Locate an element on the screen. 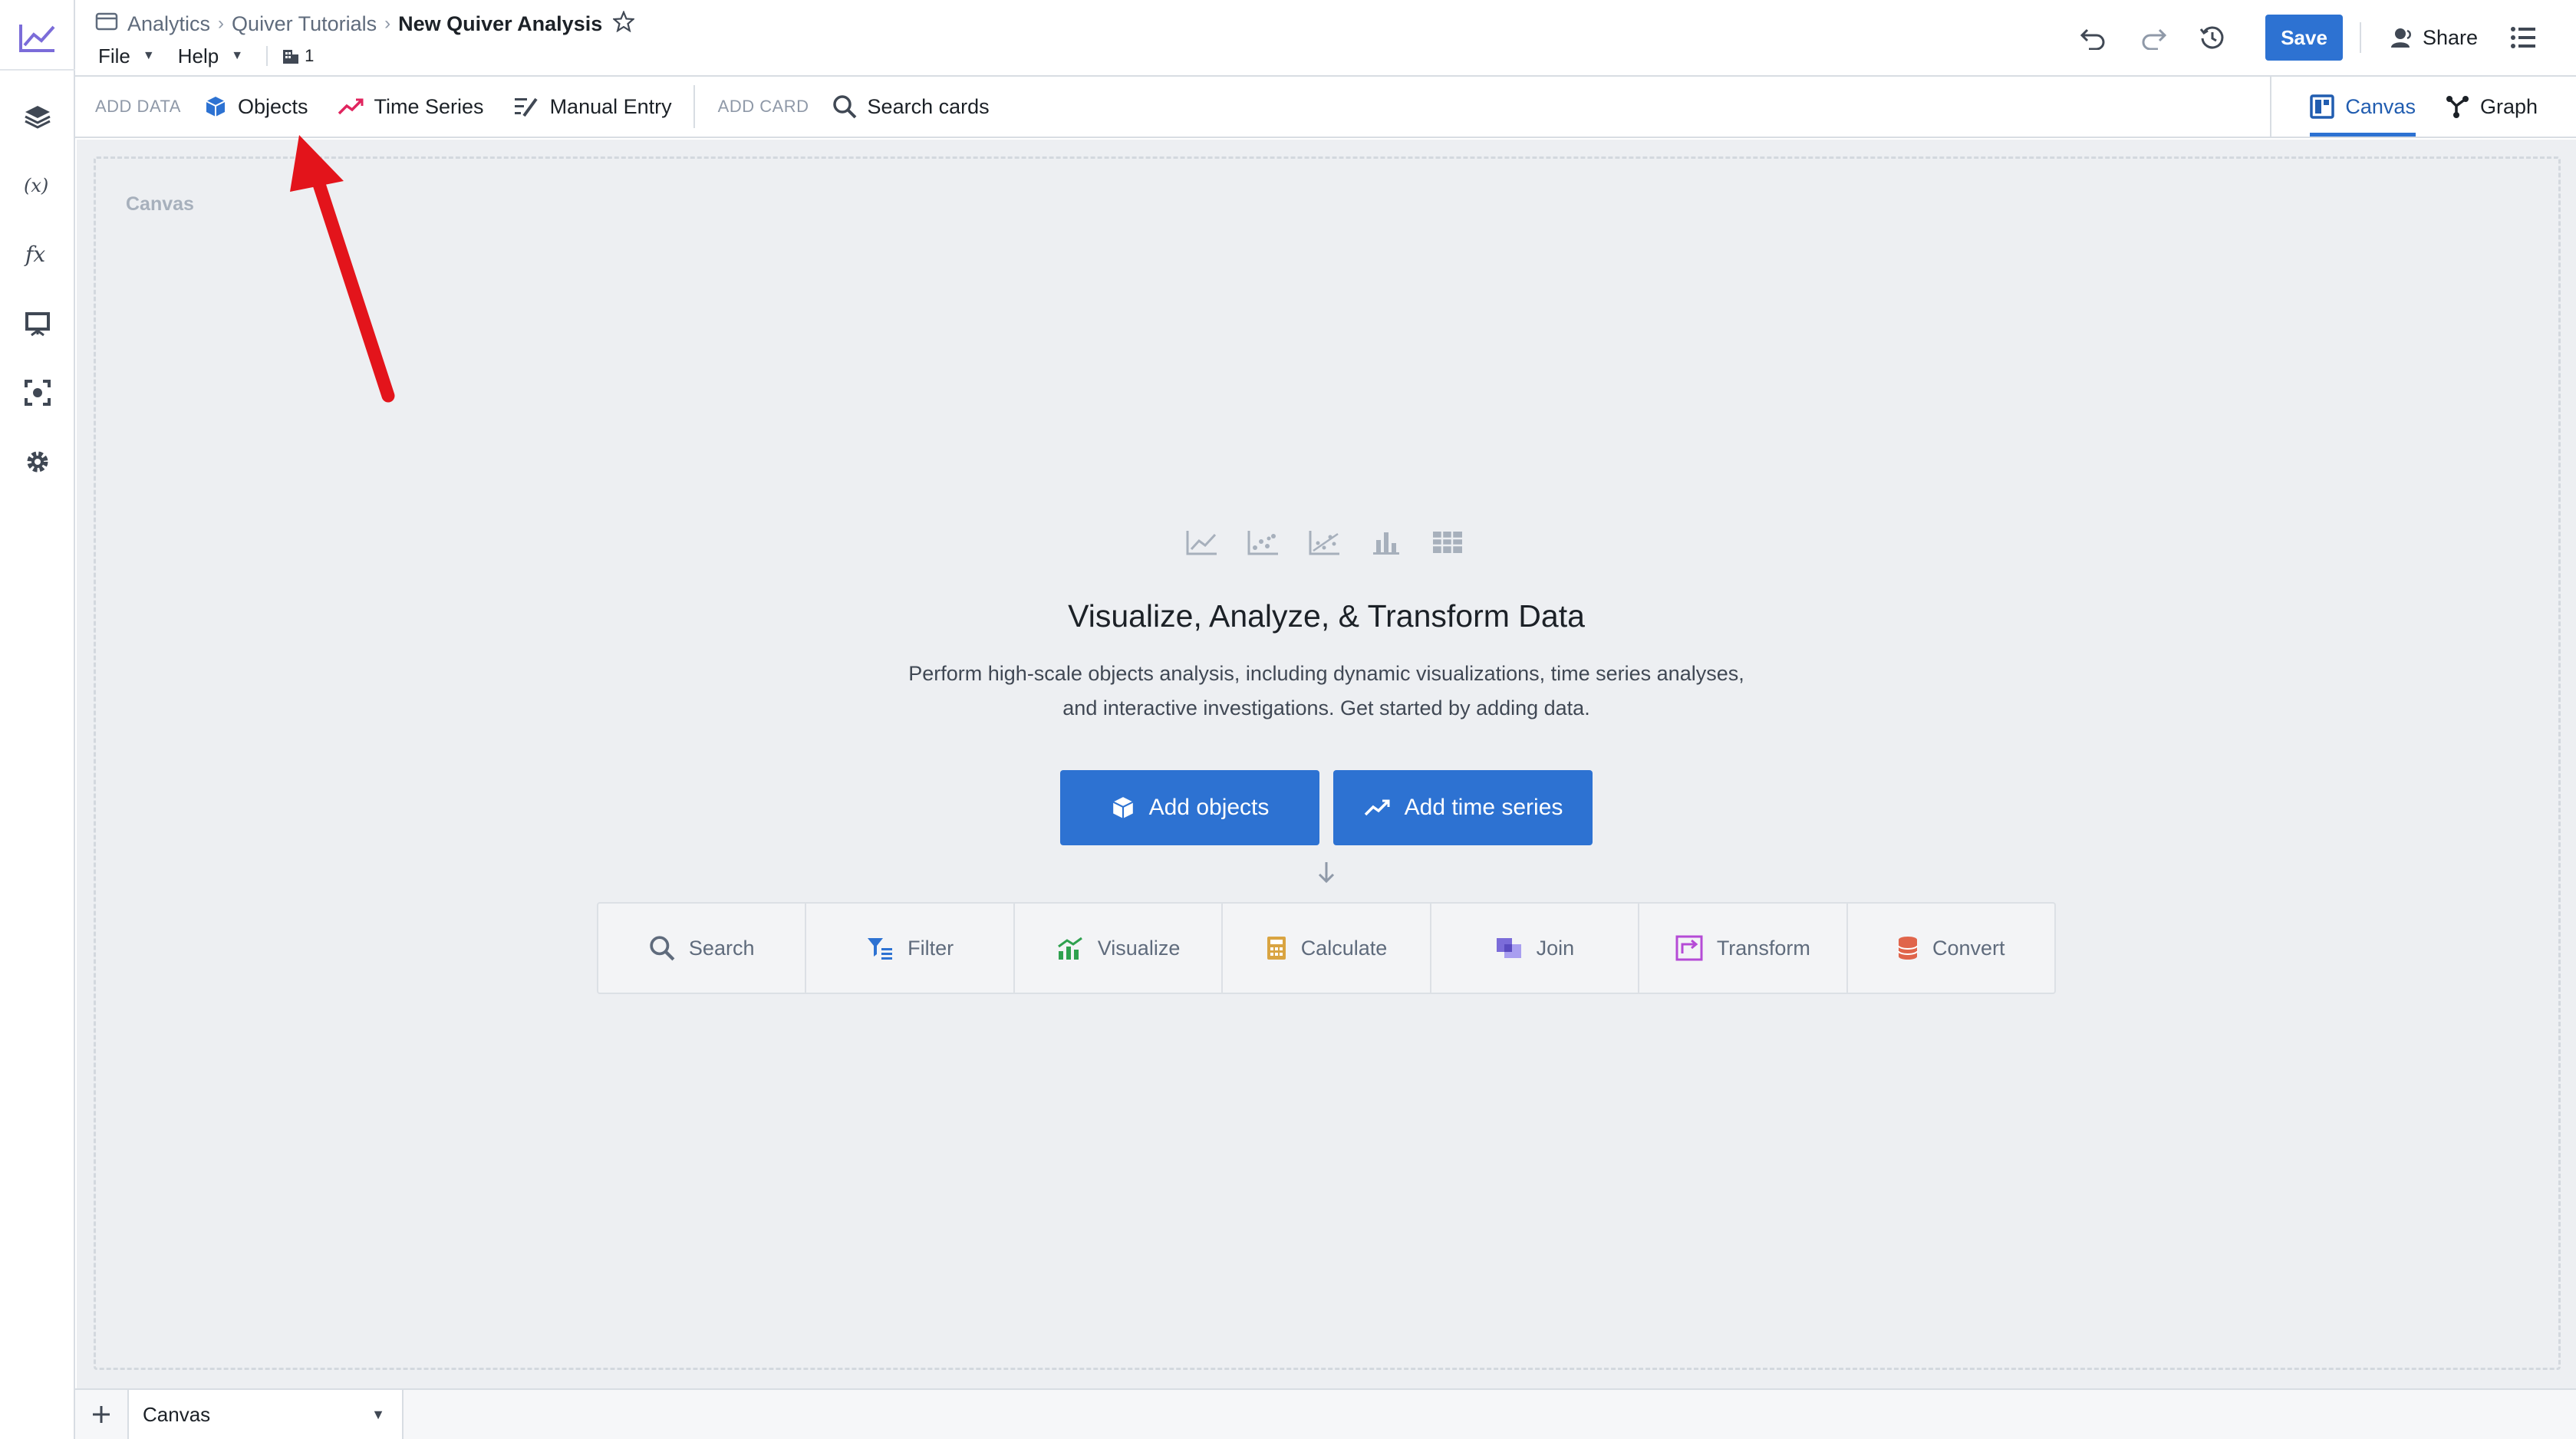  pivot-table-icon is located at coordinates (1447, 542).